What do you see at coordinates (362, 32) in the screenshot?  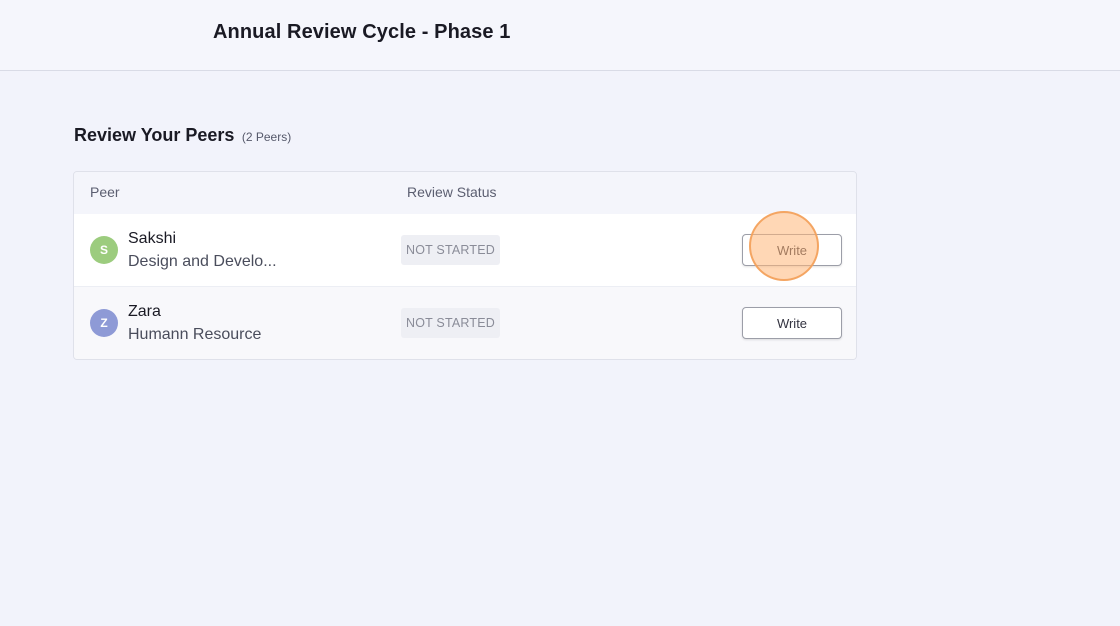 I see `page-title: Annual Review Cycle - Phase 1` at bounding box center [362, 32].